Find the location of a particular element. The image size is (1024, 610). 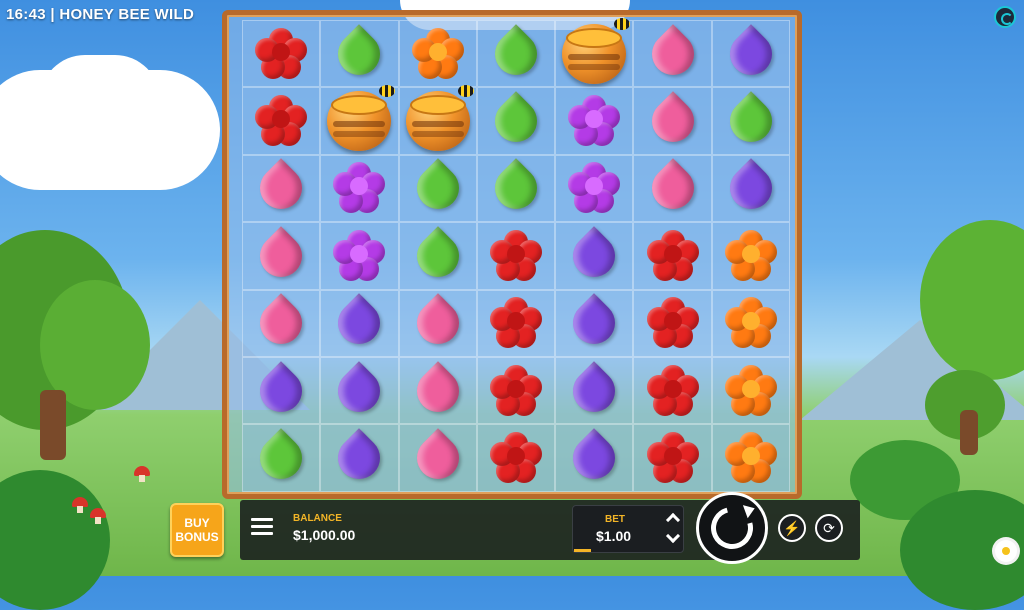

spiral-logo-icon is located at coordinates (1005, 17).